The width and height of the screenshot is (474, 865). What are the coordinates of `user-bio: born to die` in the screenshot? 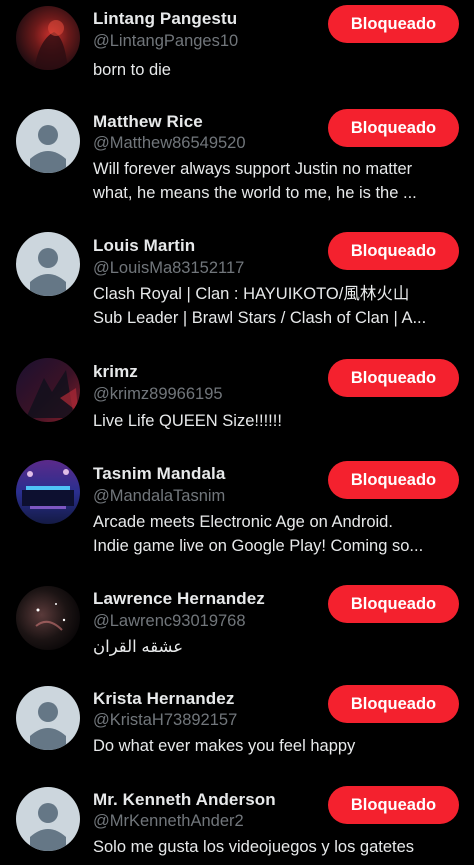 It's located at (278, 70).